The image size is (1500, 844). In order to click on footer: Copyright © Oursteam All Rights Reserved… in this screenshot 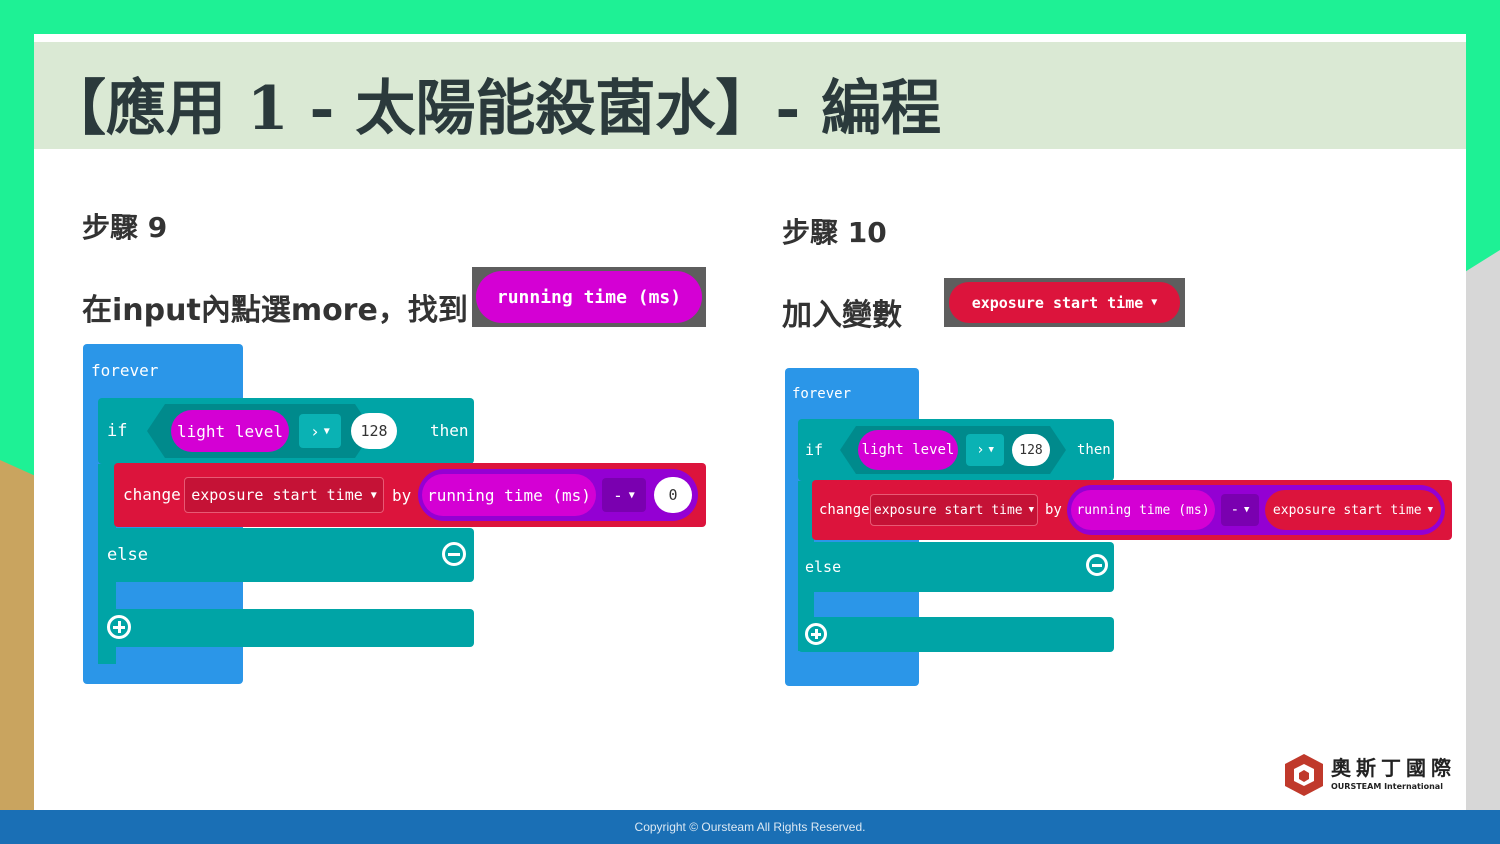, I will do `click(750, 827)`.